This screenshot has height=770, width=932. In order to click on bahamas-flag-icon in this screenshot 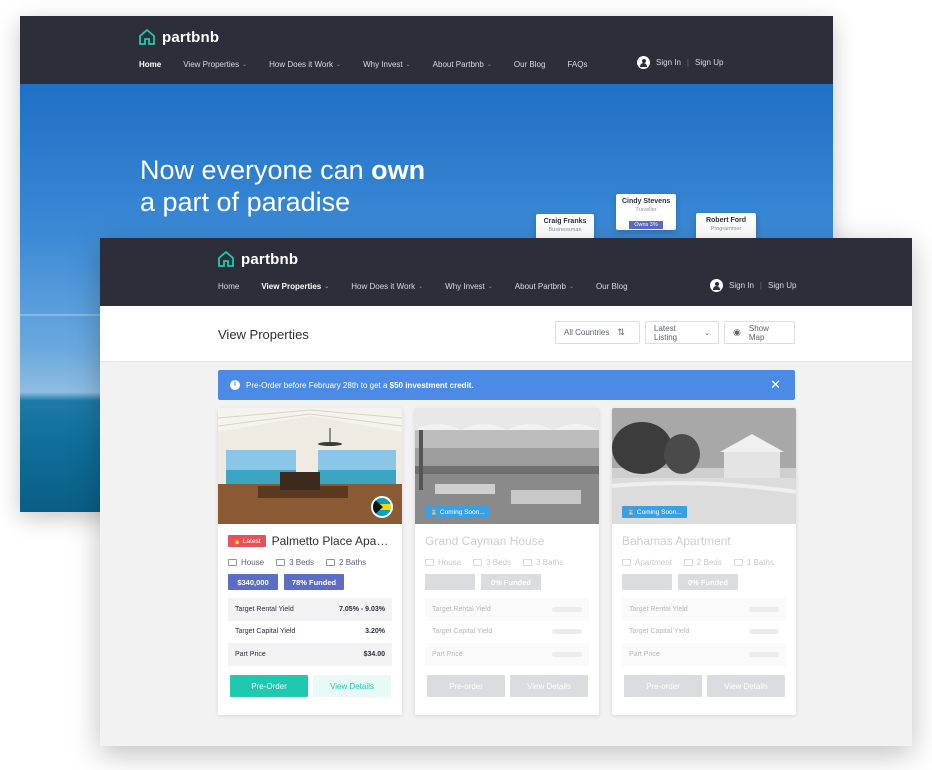, I will do `click(382, 507)`.